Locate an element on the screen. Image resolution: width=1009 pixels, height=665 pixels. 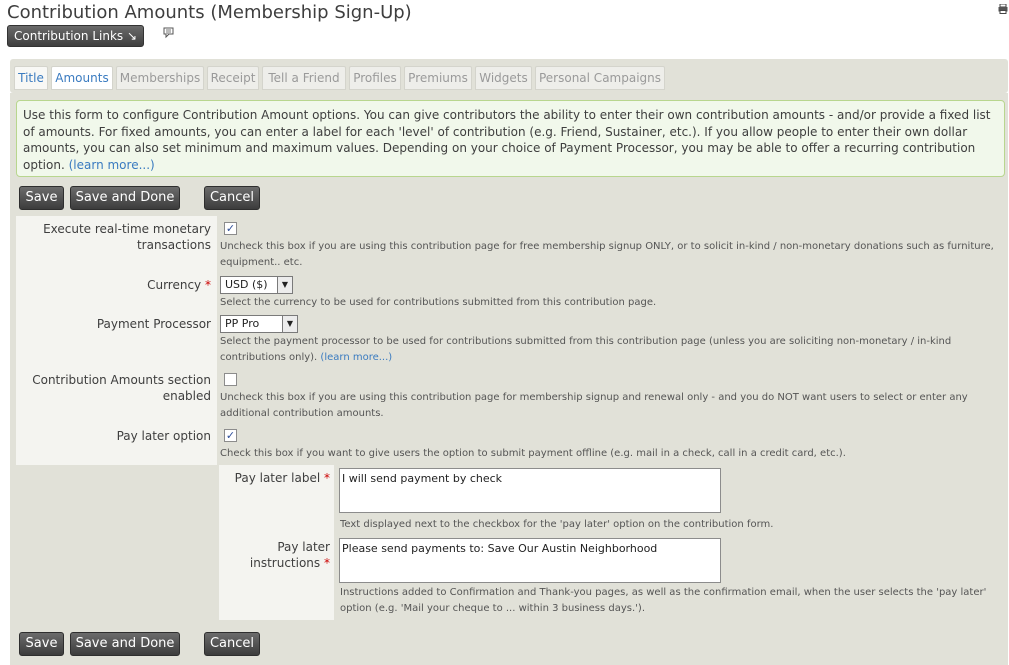
processor-select: PP Pro ▼ is located at coordinates (259, 324).